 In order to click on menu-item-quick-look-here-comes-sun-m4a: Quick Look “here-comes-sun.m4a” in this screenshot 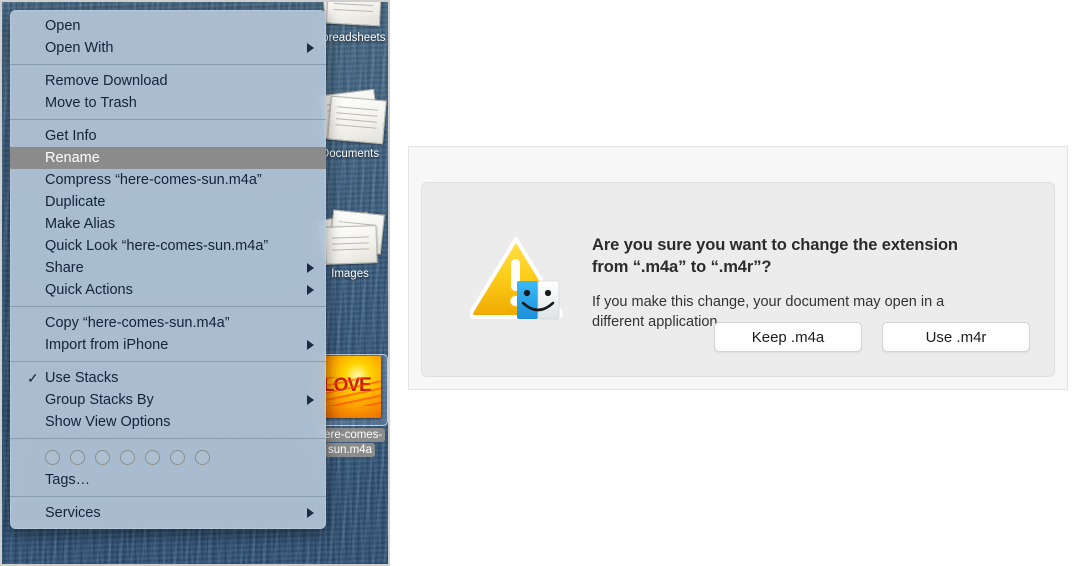, I will do `click(168, 246)`.